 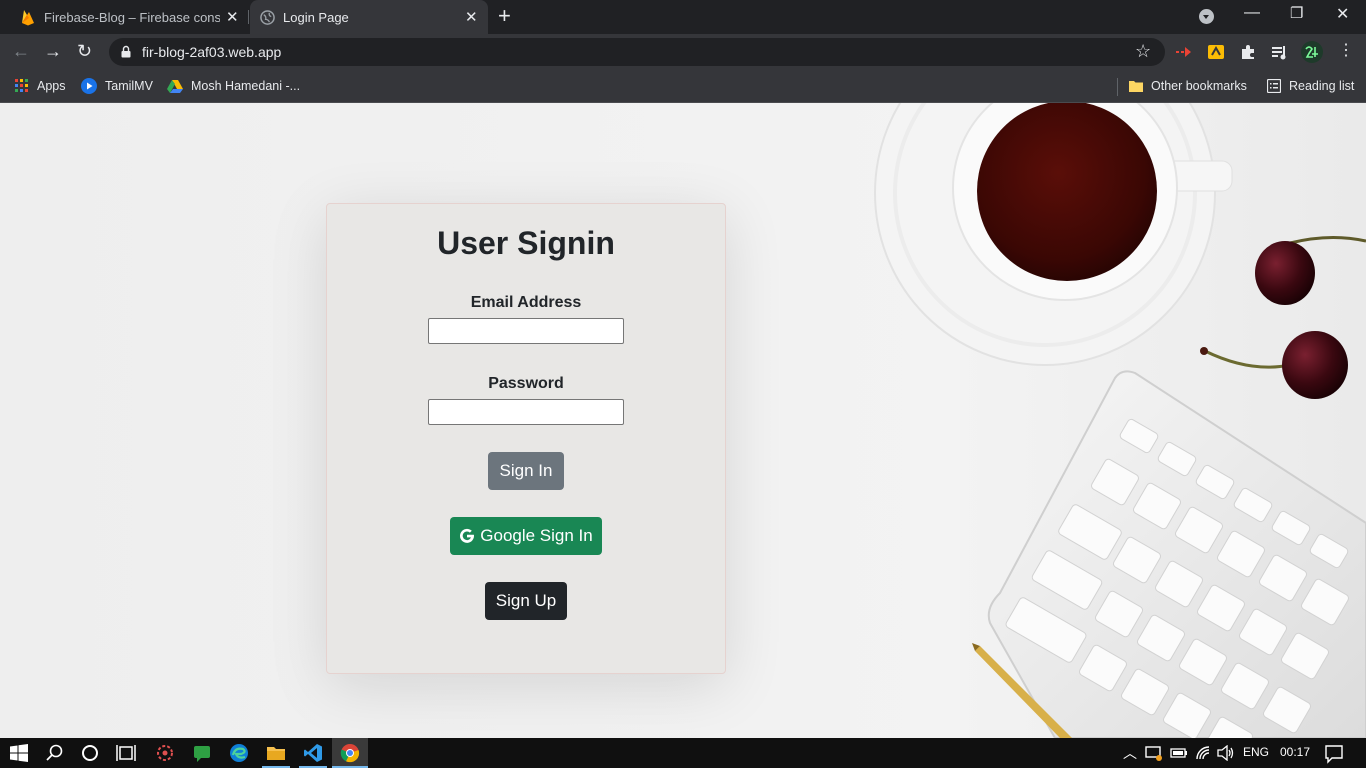 I want to click on forward-icon: →, so click(x=53, y=51).